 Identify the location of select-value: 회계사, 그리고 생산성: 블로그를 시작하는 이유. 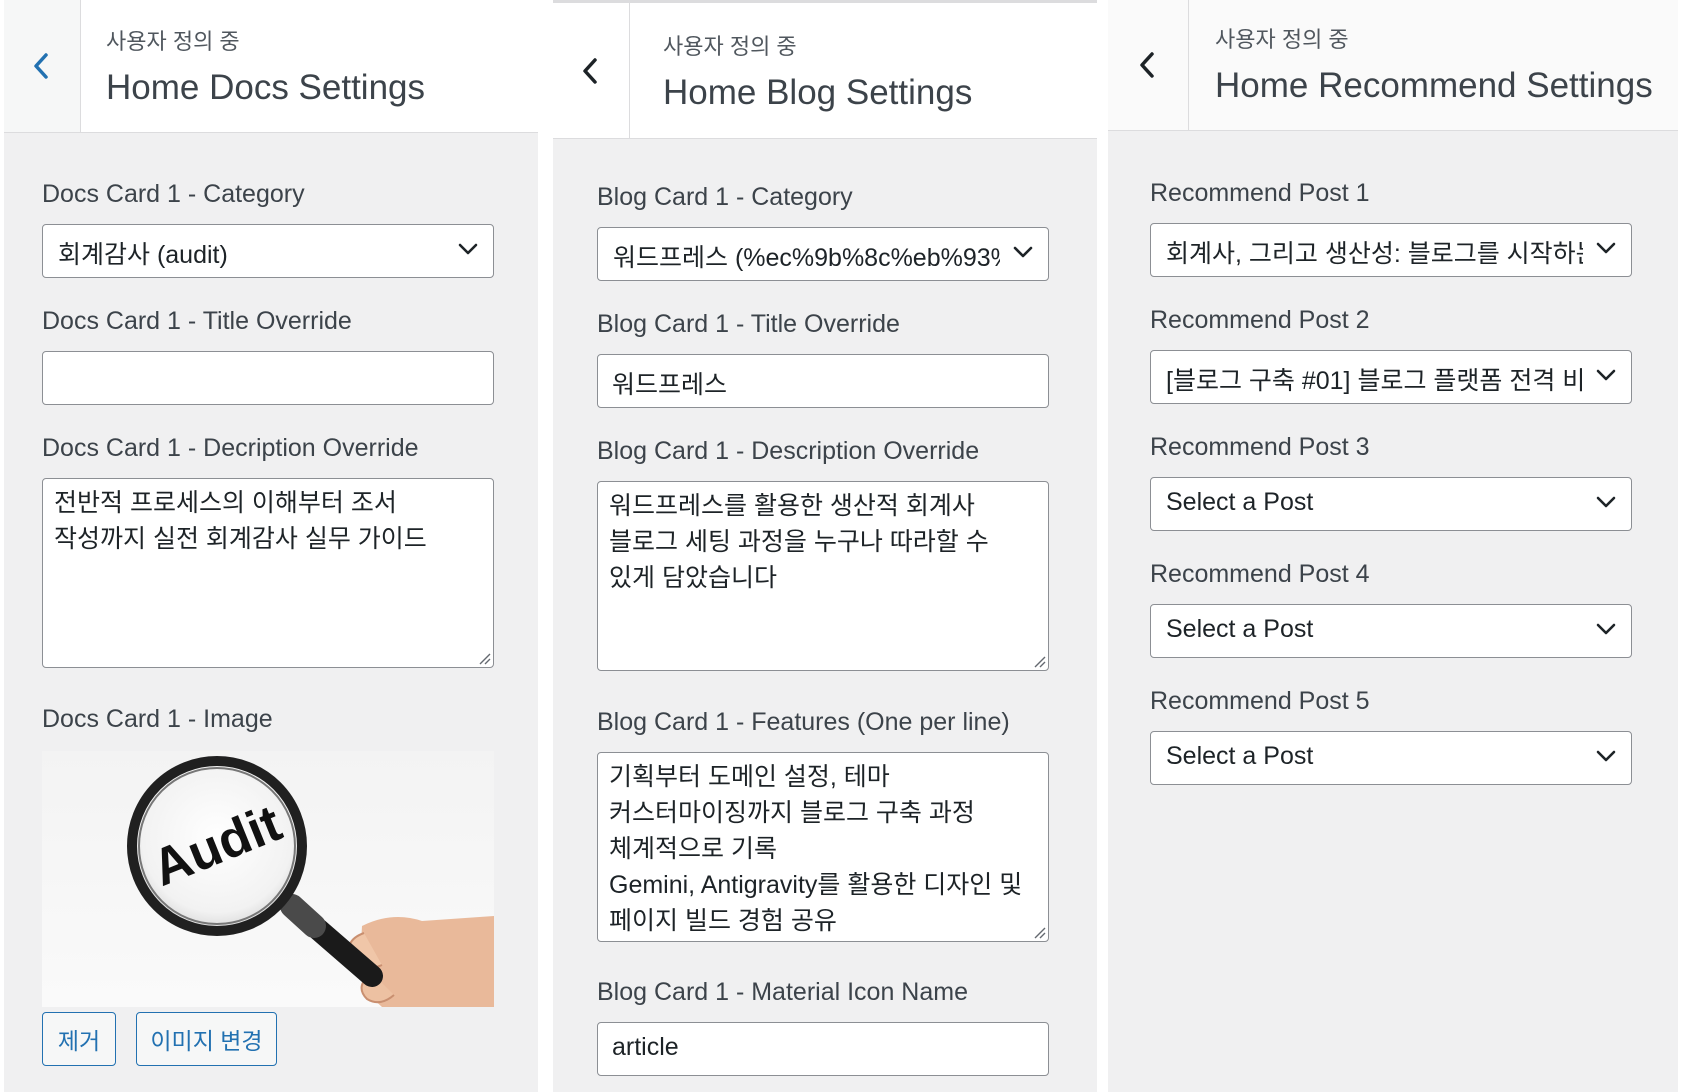
(1374, 254).